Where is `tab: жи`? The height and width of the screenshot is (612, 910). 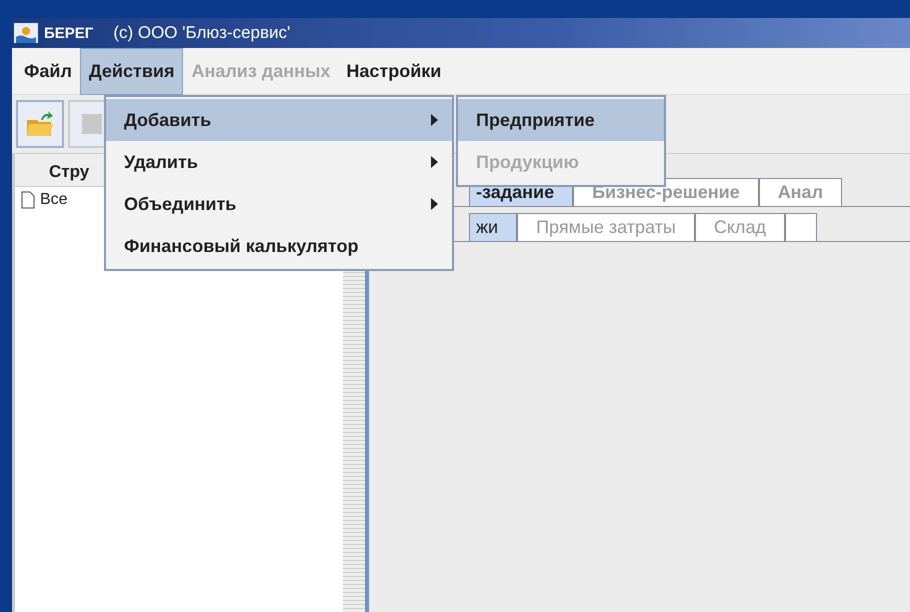 tab: жи is located at coordinates (493, 227).